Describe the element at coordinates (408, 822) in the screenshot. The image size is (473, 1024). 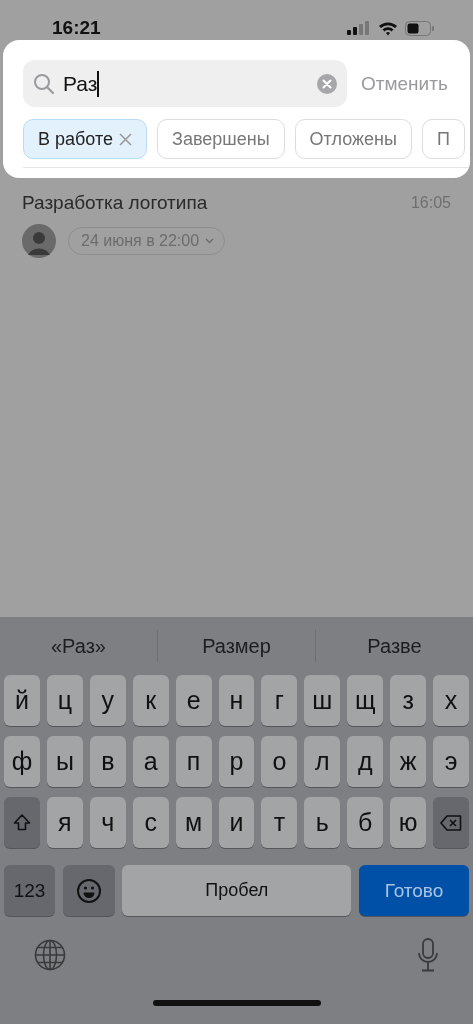
I see `letter-key: ю` at that location.